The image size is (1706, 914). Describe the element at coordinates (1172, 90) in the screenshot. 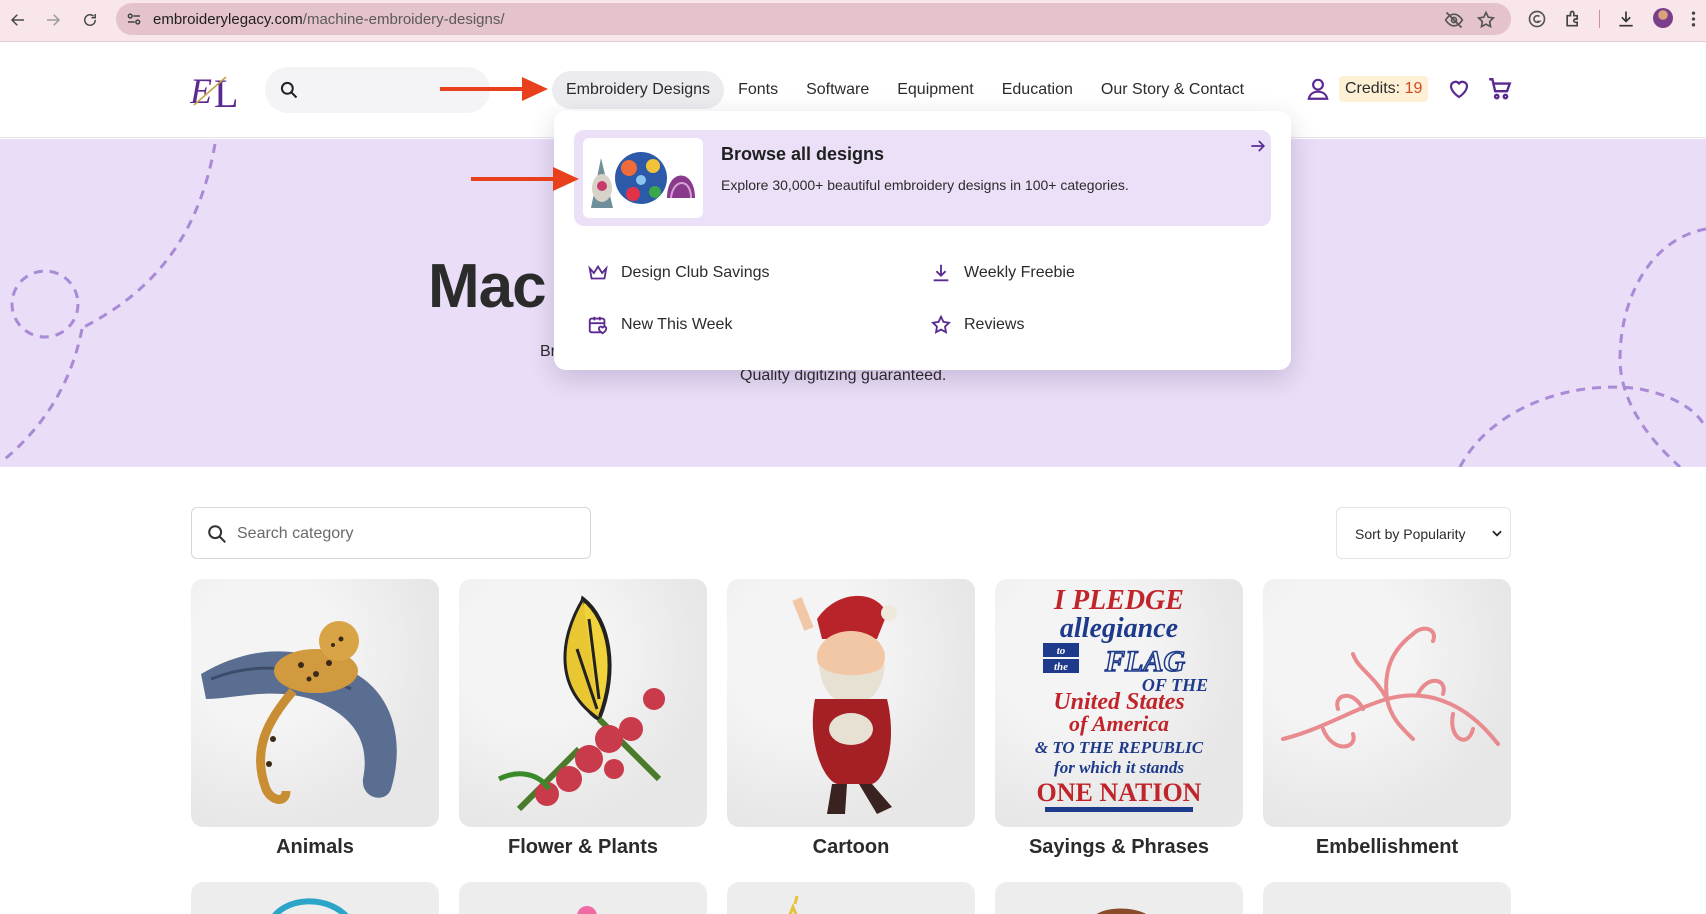

I see `nav-our-story-contact: Our Story & Contact` at that location.